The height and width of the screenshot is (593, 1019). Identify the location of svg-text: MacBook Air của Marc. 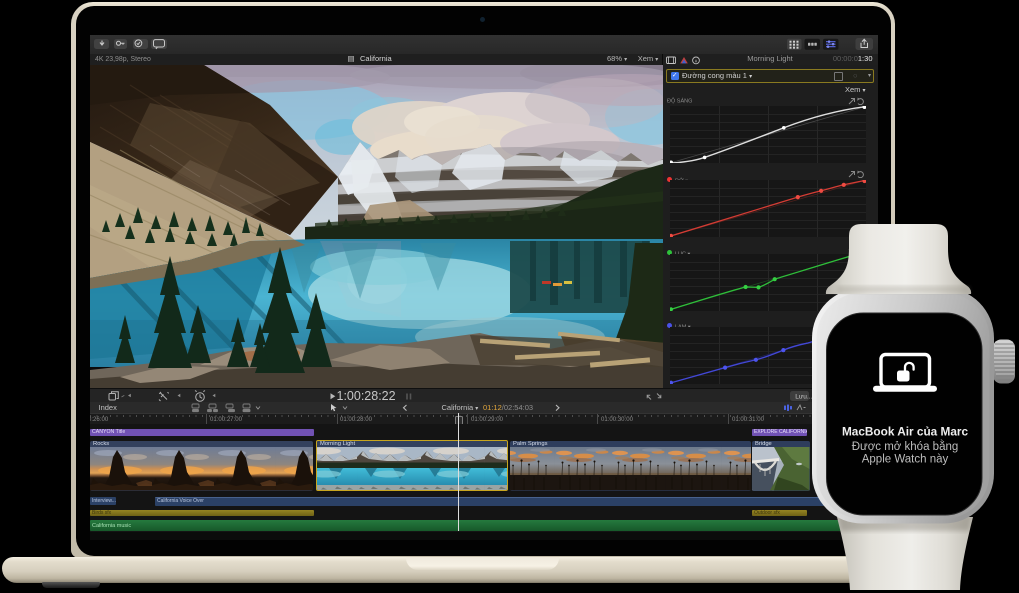
(905, 432).